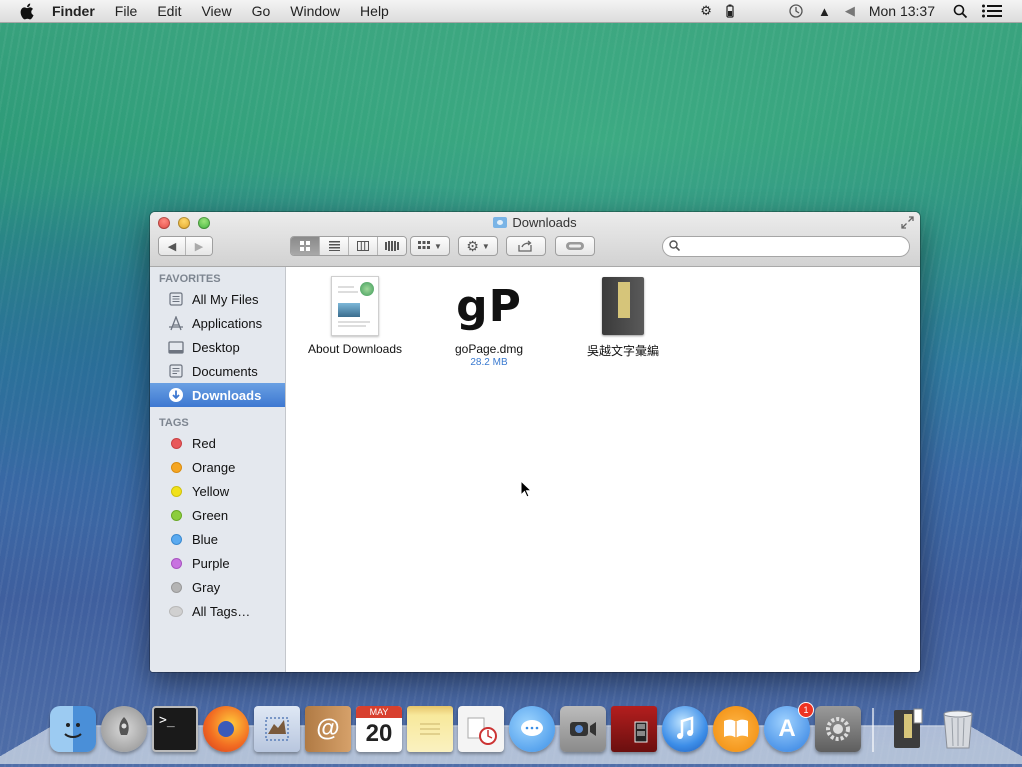 This screenshot has width=1022, height=767. Describe the element at coordinates (355, 349) in the screenshot. I see `file-name: About Downloads` at that location.